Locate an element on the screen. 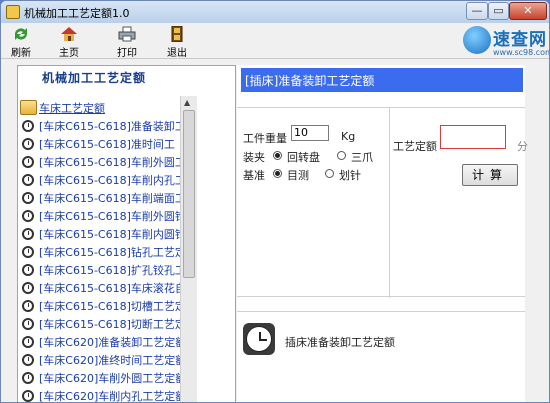  tree-root-label: 车床工艺定额 is located at coordinates (72, 108).